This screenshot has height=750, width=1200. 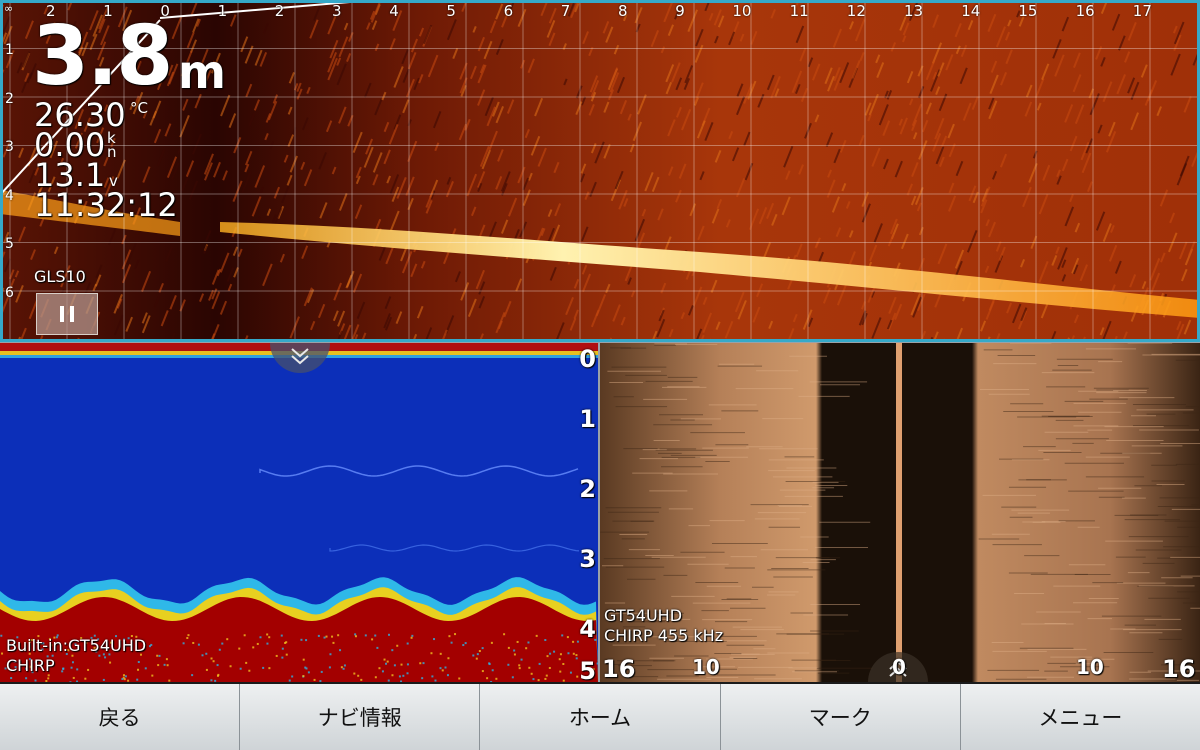 What do you see at coordinates (9, 8) in the screenshot?
I see `range-tick-label: ∞` at bounding box center [9, 8].